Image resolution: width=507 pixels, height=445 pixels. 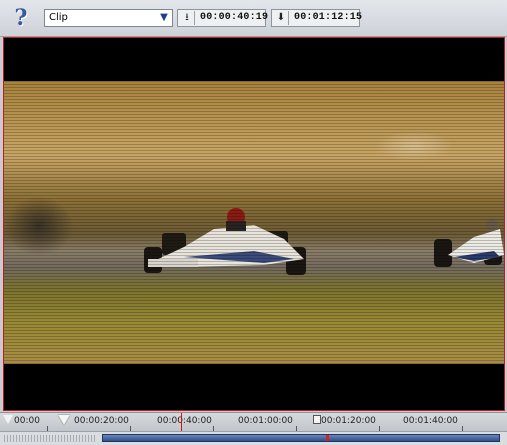 I want to click on scrollbar-thumb, so click(x=301, y=438).